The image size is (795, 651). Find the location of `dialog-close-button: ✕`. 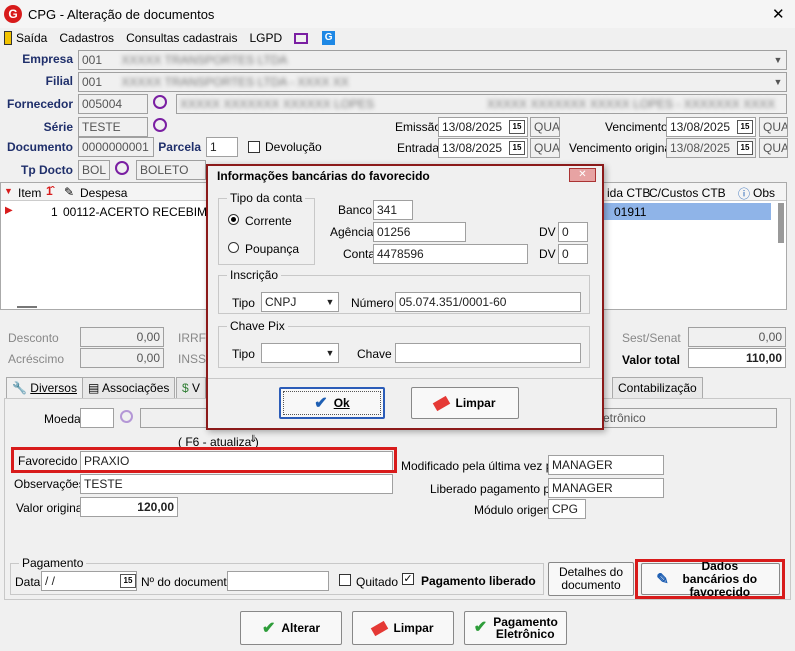

dialog-close-button: ✕ is located at coordinates (582, 175).